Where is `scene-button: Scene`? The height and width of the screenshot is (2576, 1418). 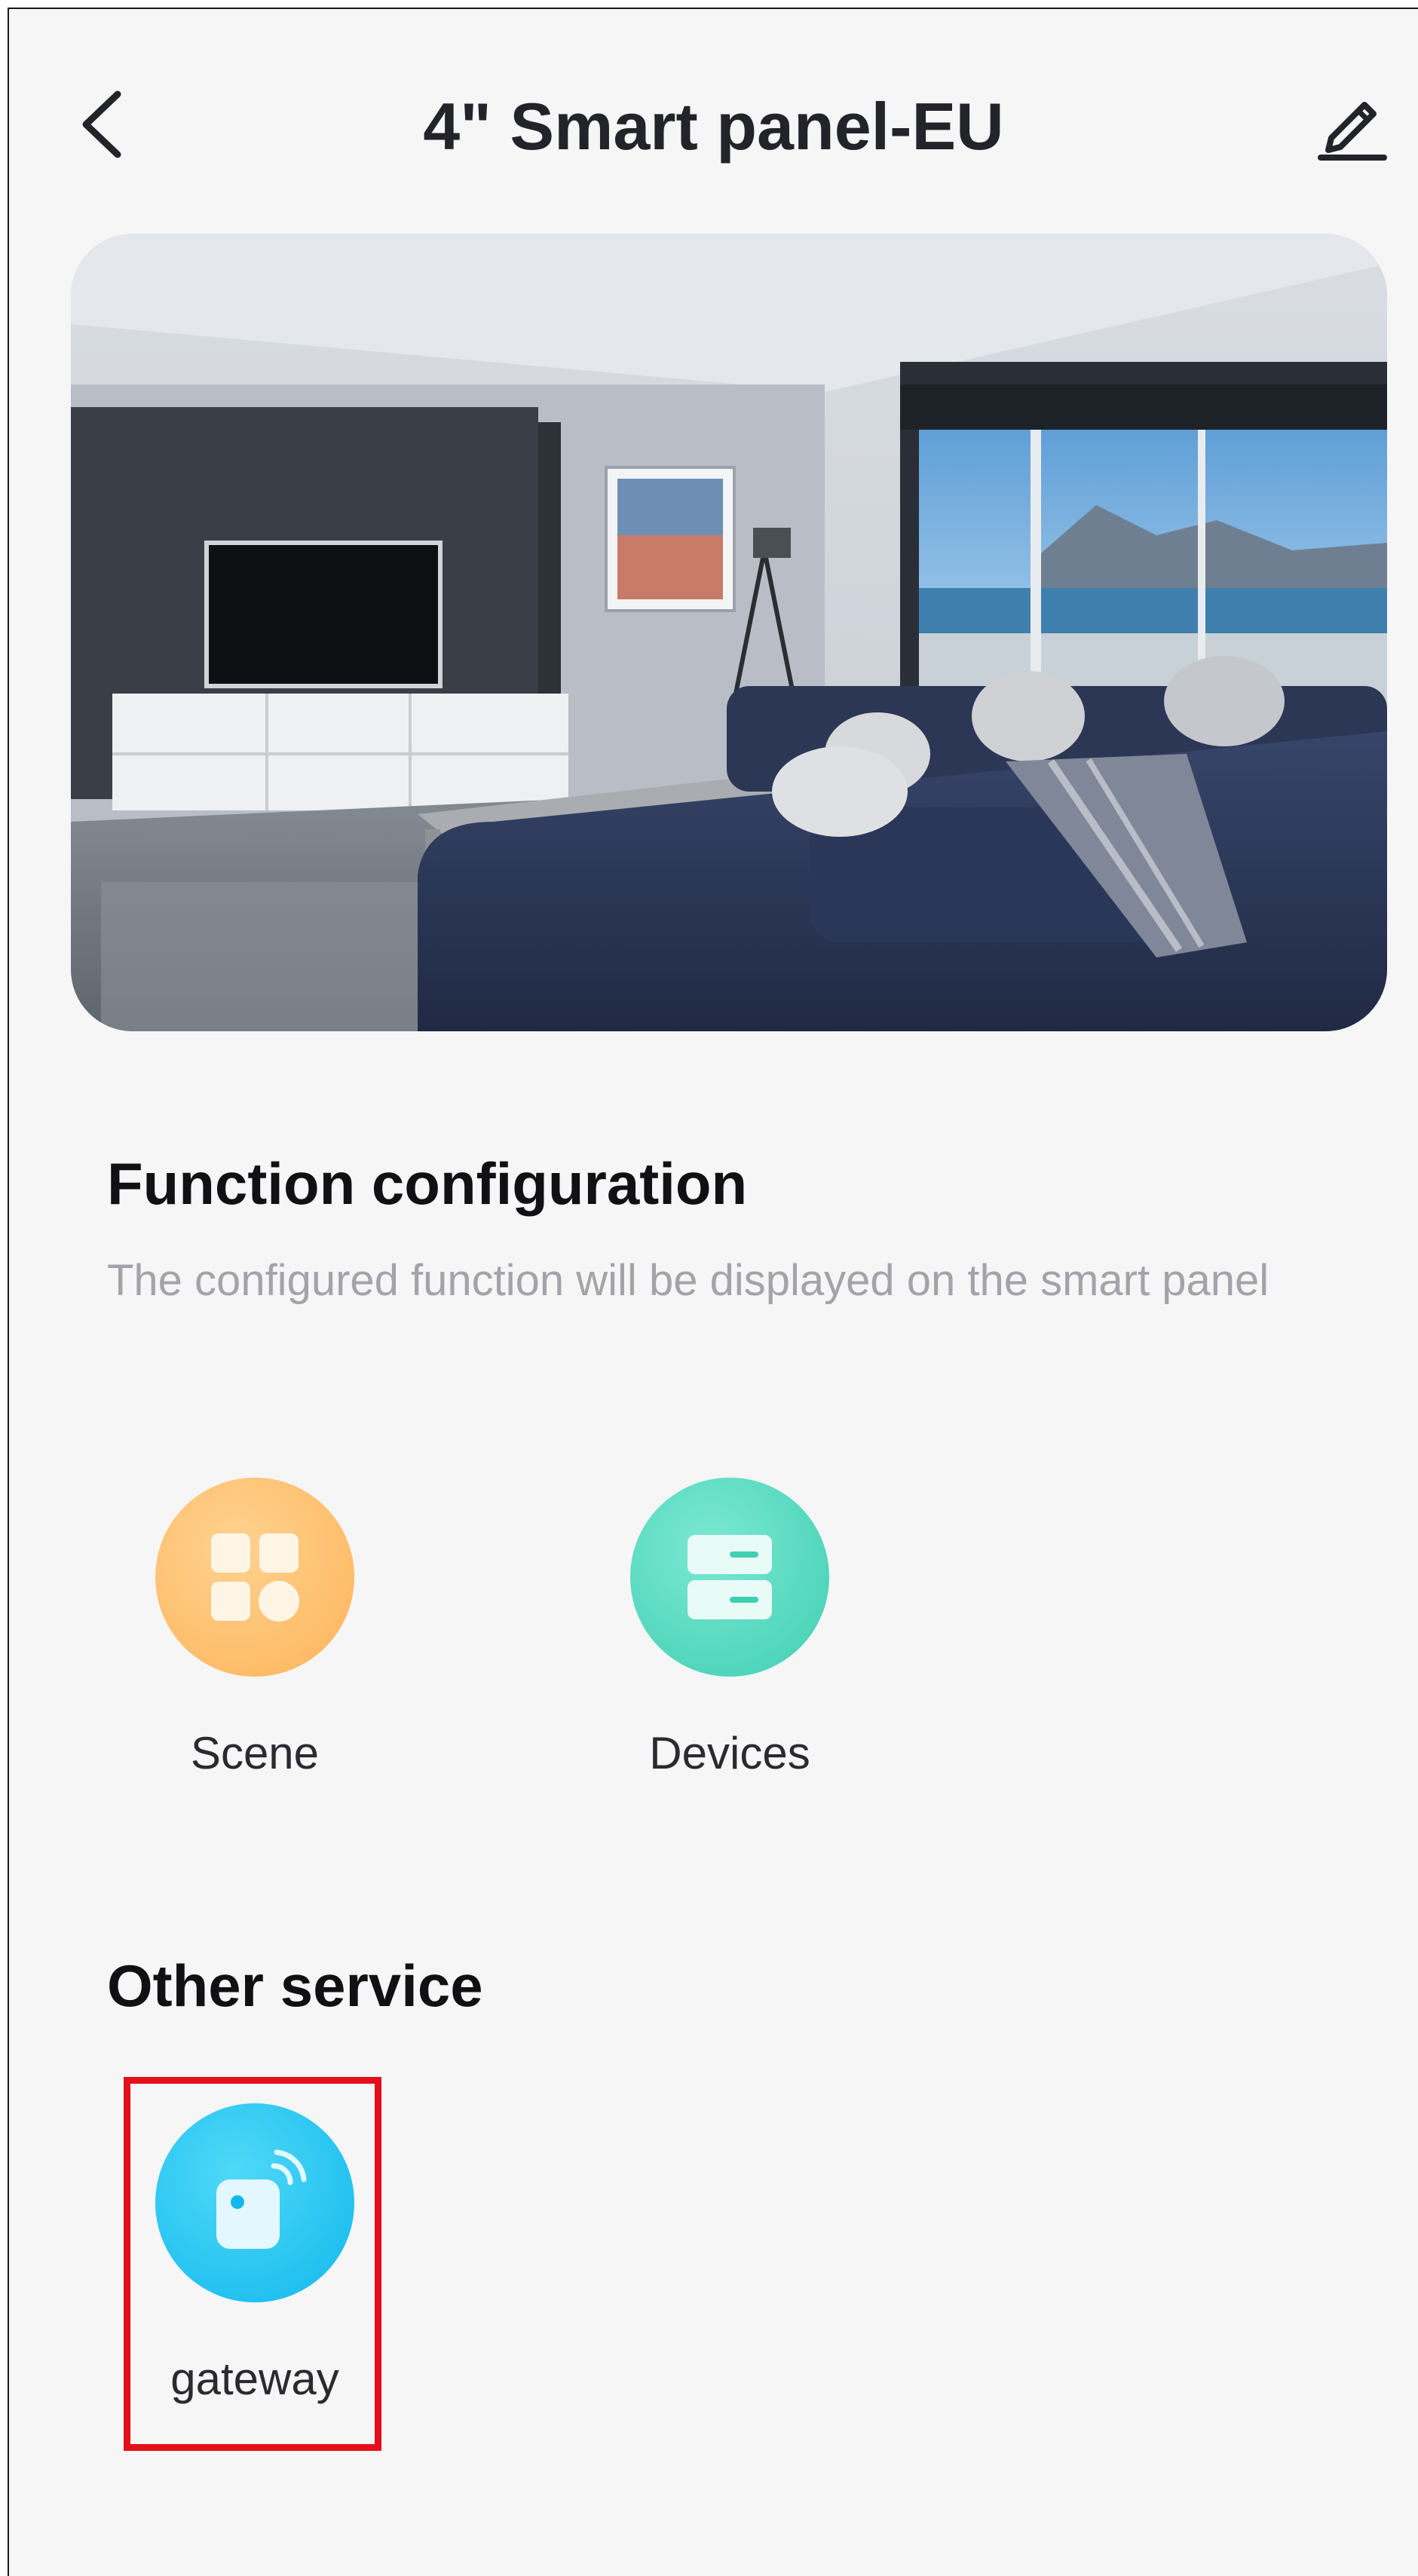
scene-button: Scene is located at coordinates (254, 1631).